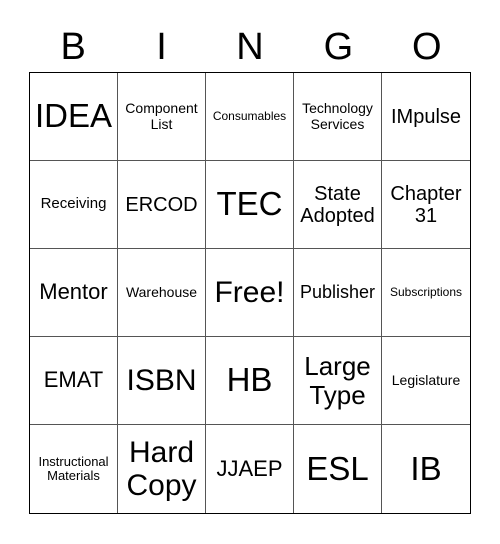 This screenshot has width=500, height=544. What do you see at coordinates (426, 293) in the screenshot?
I see `bingo-cell: Subscriptions` at bounding box center [426, 293].